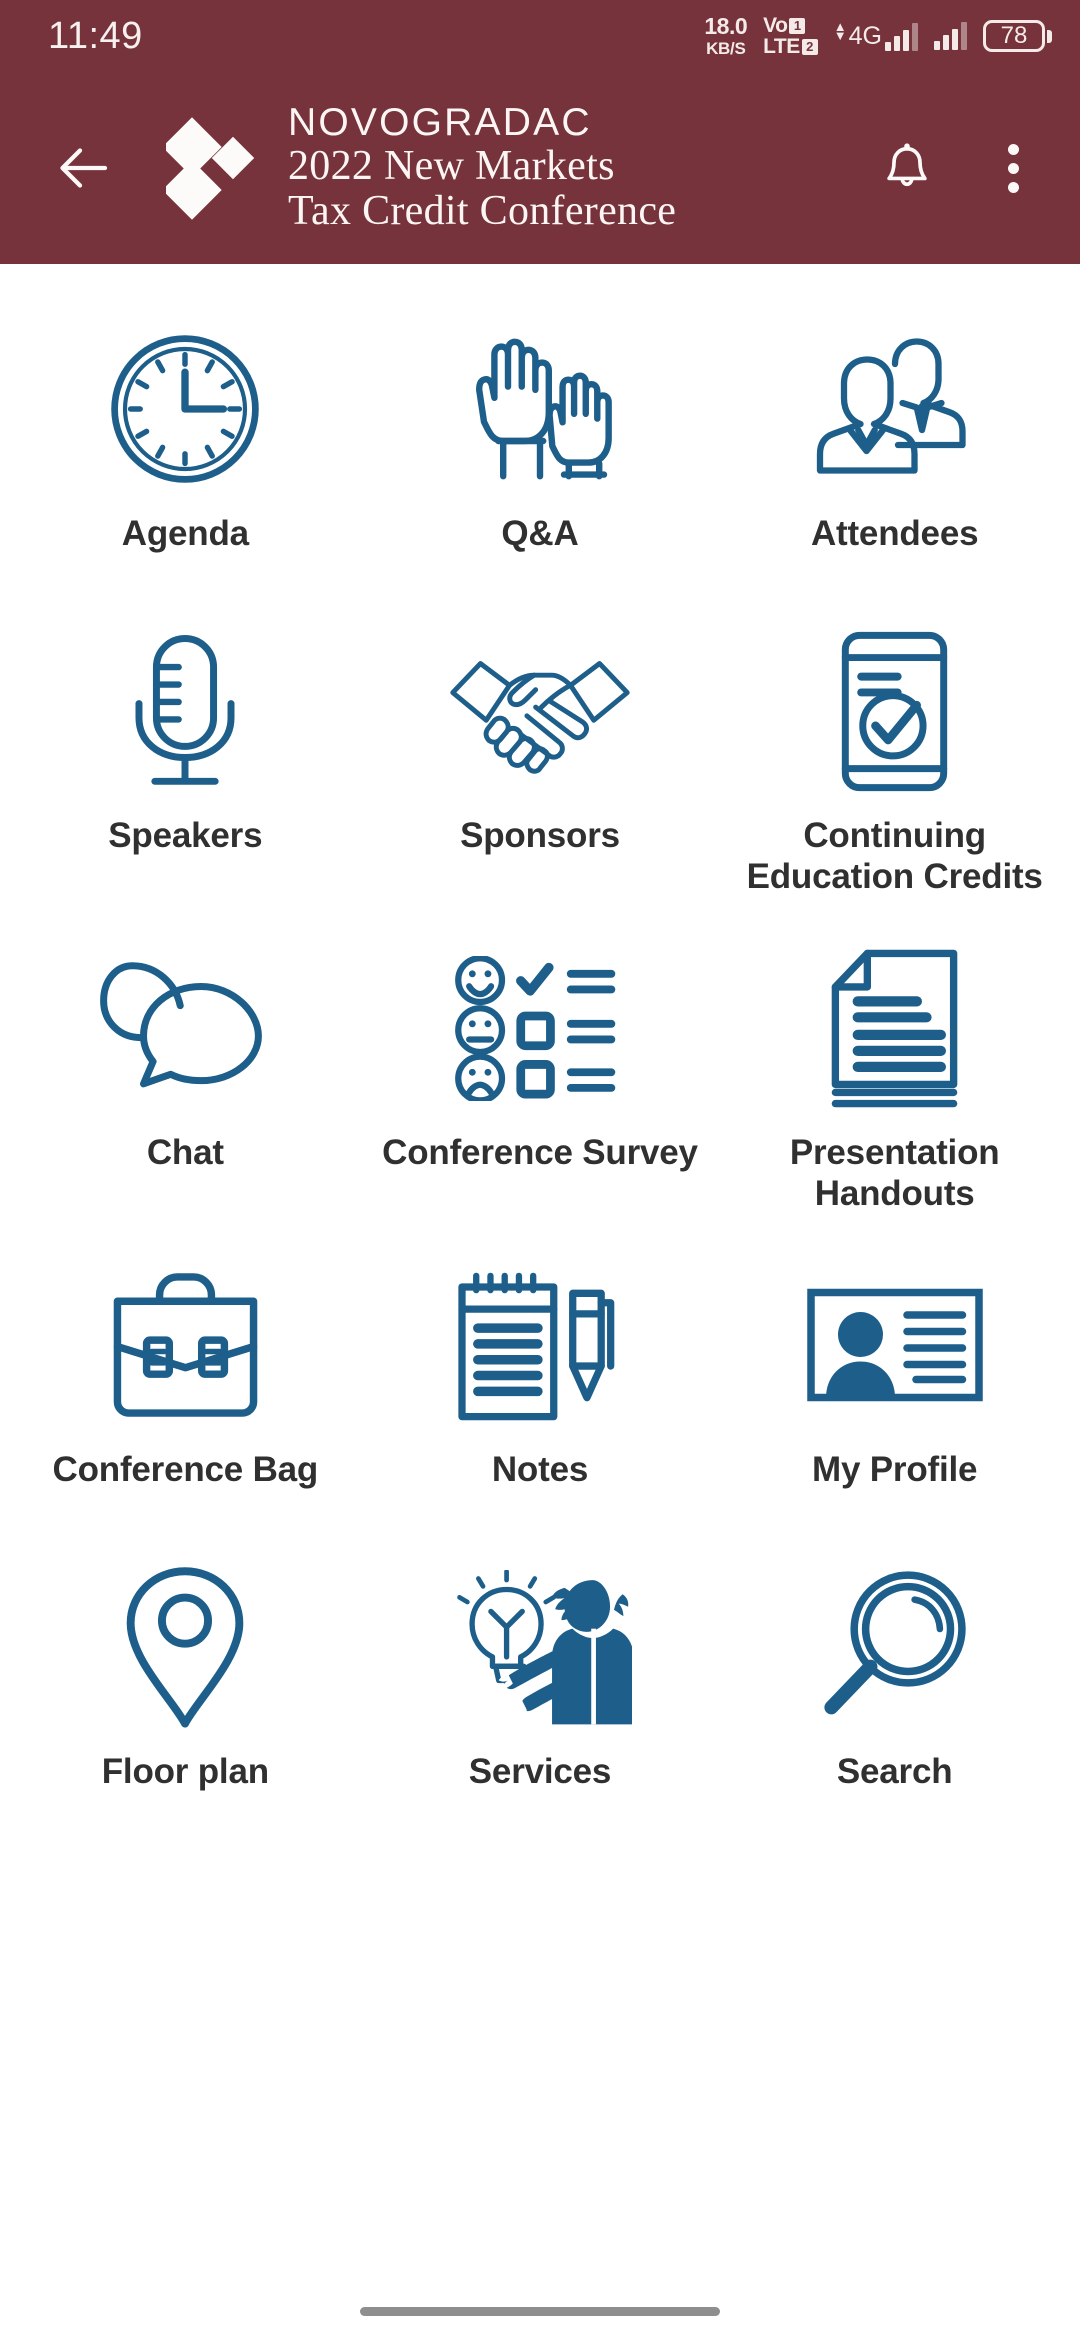 This screenshot has width=1080, height=2340. Describe the element at coordinates (440, 122) in the screenshot. I see `brand-line-company: NOVOGRADAC` at that location.